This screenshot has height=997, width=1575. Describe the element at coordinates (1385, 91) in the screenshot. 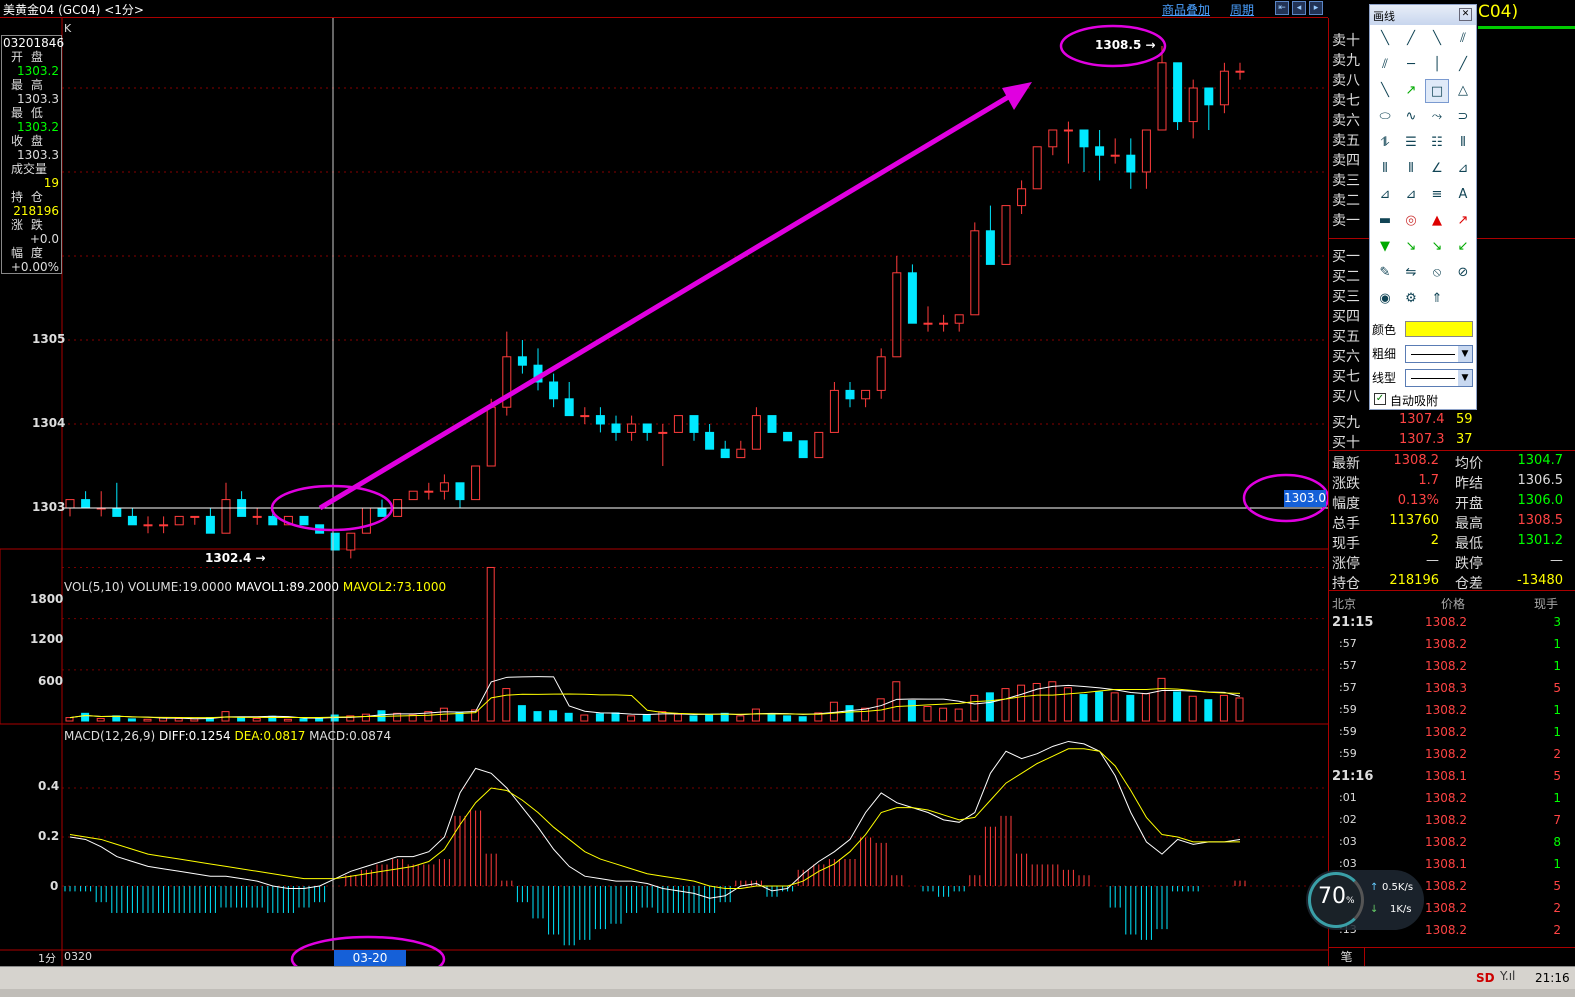

I see `line2-icon: ╲` at that location.